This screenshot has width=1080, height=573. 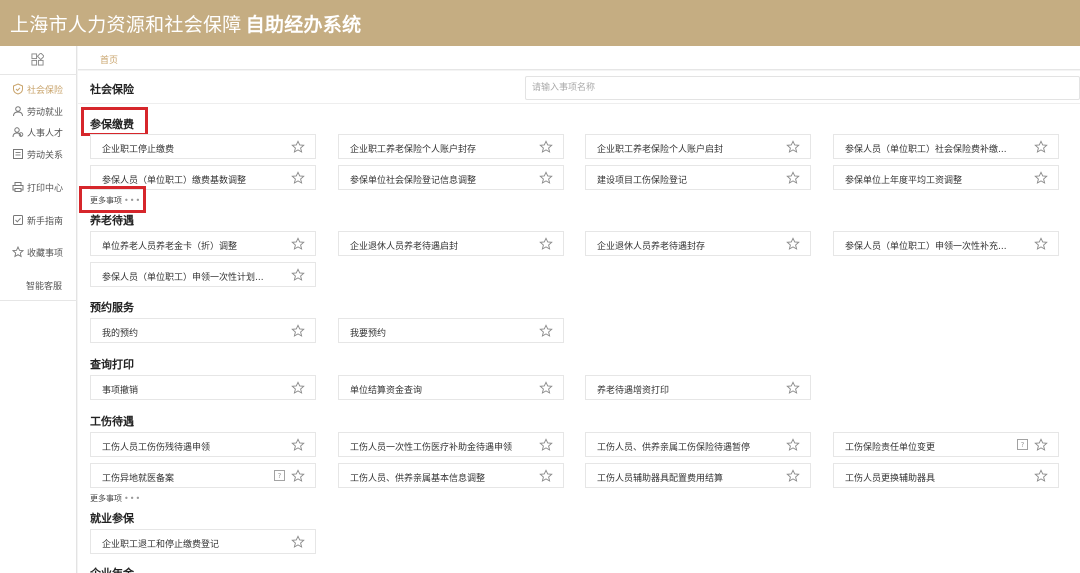 I want to click on app-title: 上海市人力资源和社会保障 自助经办系统, so click(x=186, y=25).